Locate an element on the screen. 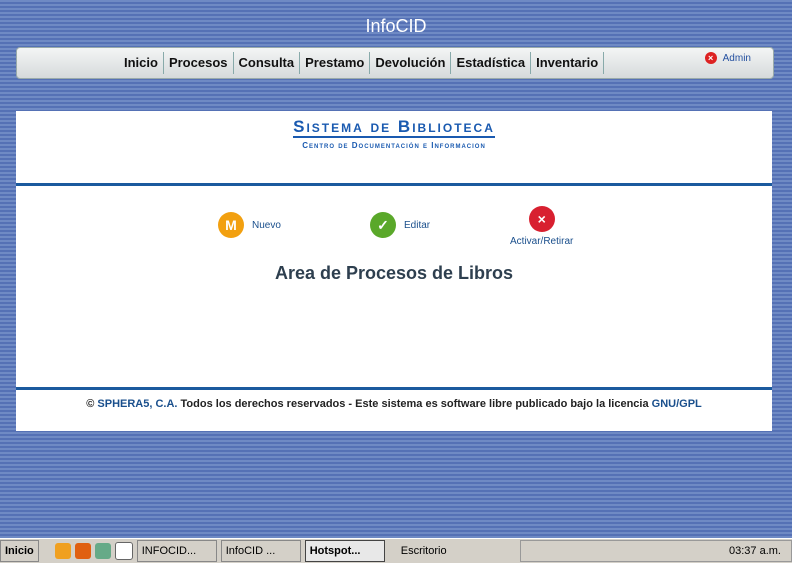 Image resolution: width=792 pixels, height=563 pixels. system-tray: 03:37 a.m. is located at coordinates (656, 551).